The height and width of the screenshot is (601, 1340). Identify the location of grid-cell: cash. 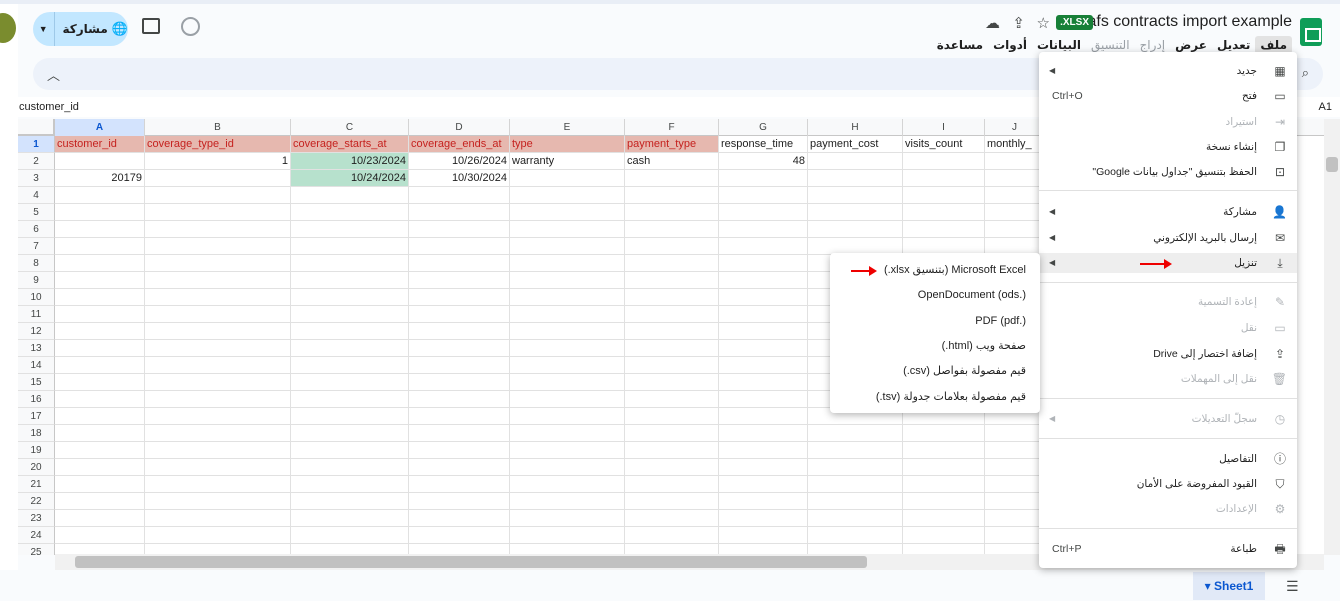
(672, 161).